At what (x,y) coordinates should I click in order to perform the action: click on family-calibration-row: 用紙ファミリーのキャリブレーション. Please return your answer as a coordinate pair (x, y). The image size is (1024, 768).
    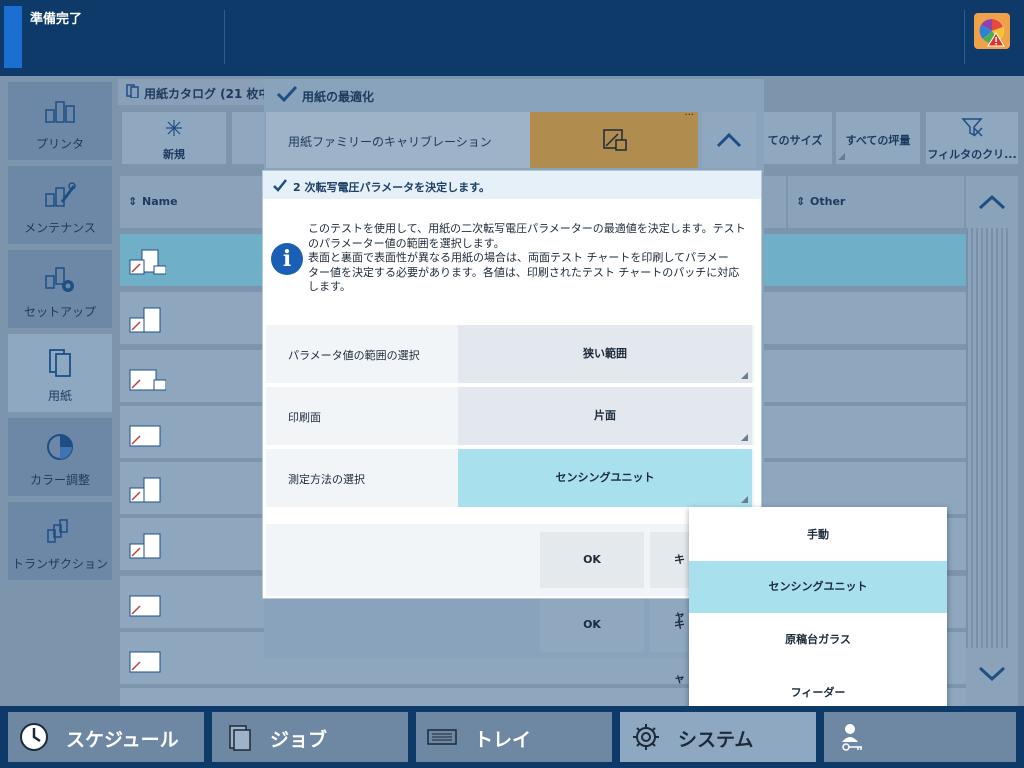
    Looking at the image, I should click on (398, 140).